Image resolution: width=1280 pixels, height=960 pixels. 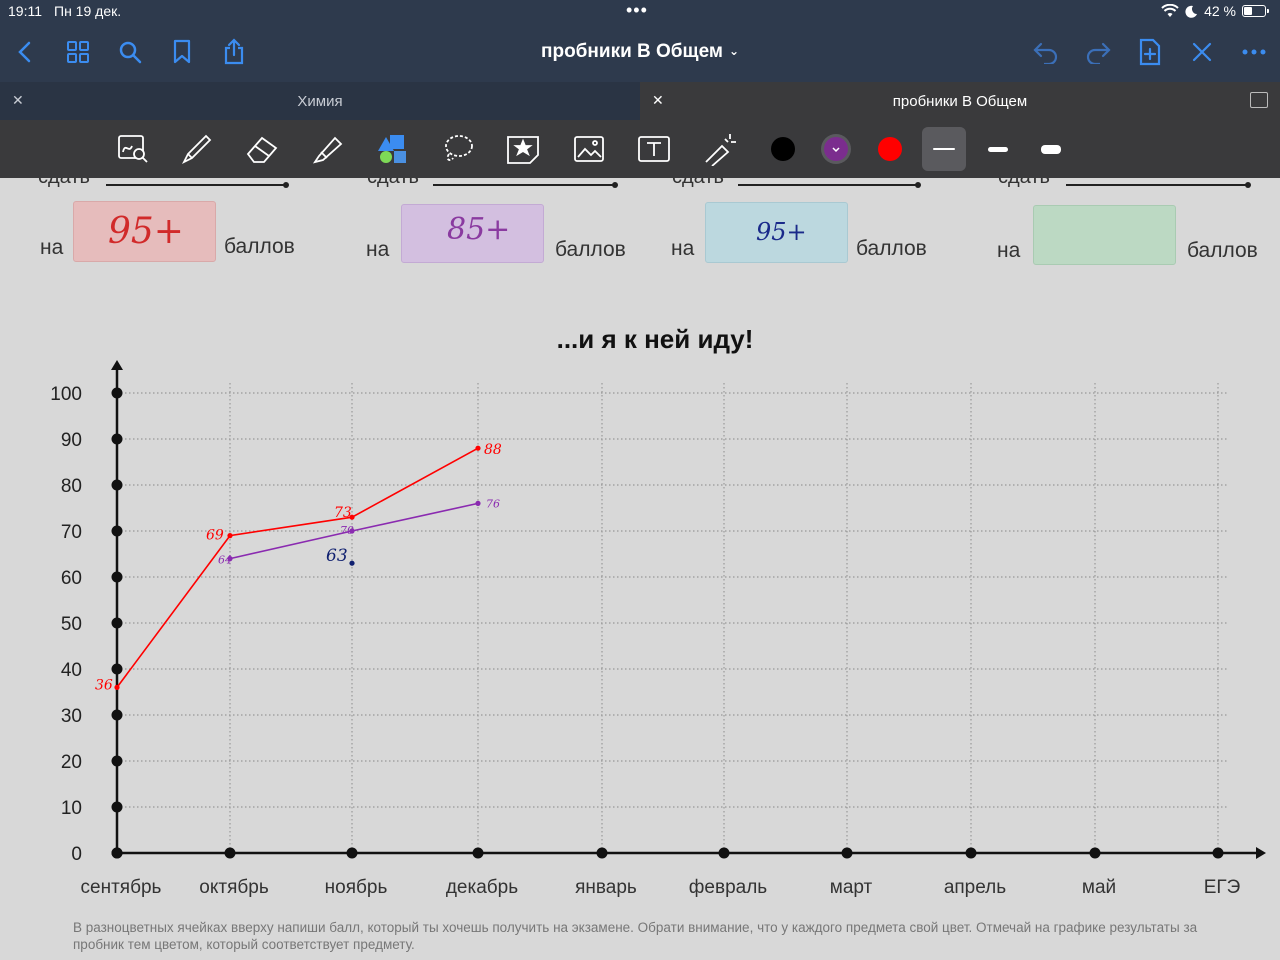 What do you see at coordinates (356, 887) in the screenshot?
I see `x-tick-label: ноябрь` at bounding box center [356, 887].